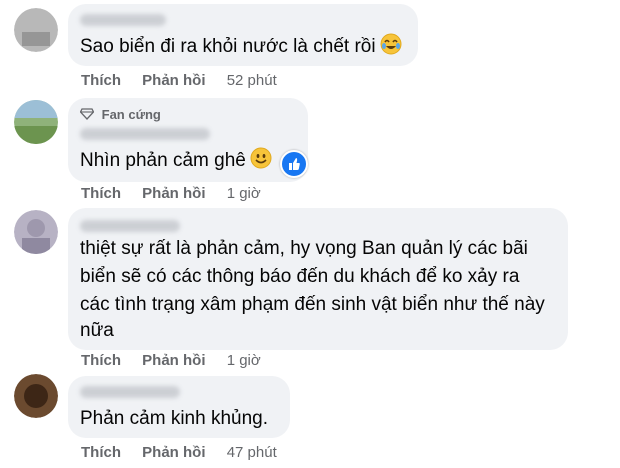  I want to click on comment-bubble: Sao biển đi ra khỏi nước là chết rồi, so click(243, 35).